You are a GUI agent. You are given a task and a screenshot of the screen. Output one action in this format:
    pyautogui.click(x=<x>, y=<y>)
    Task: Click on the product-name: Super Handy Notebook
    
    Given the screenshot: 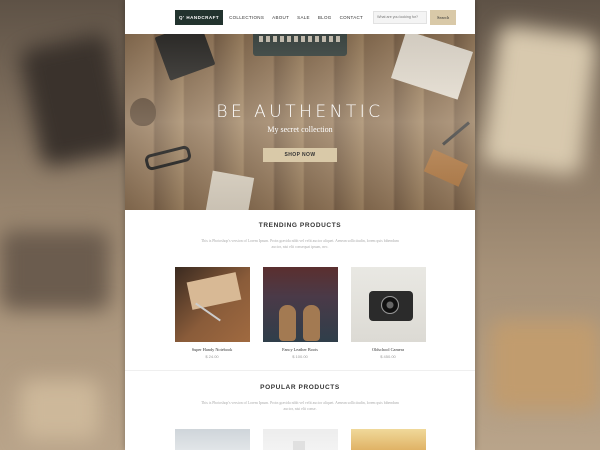 What is the action you would take?
    pyautogui.click(x=212, y=349)
    